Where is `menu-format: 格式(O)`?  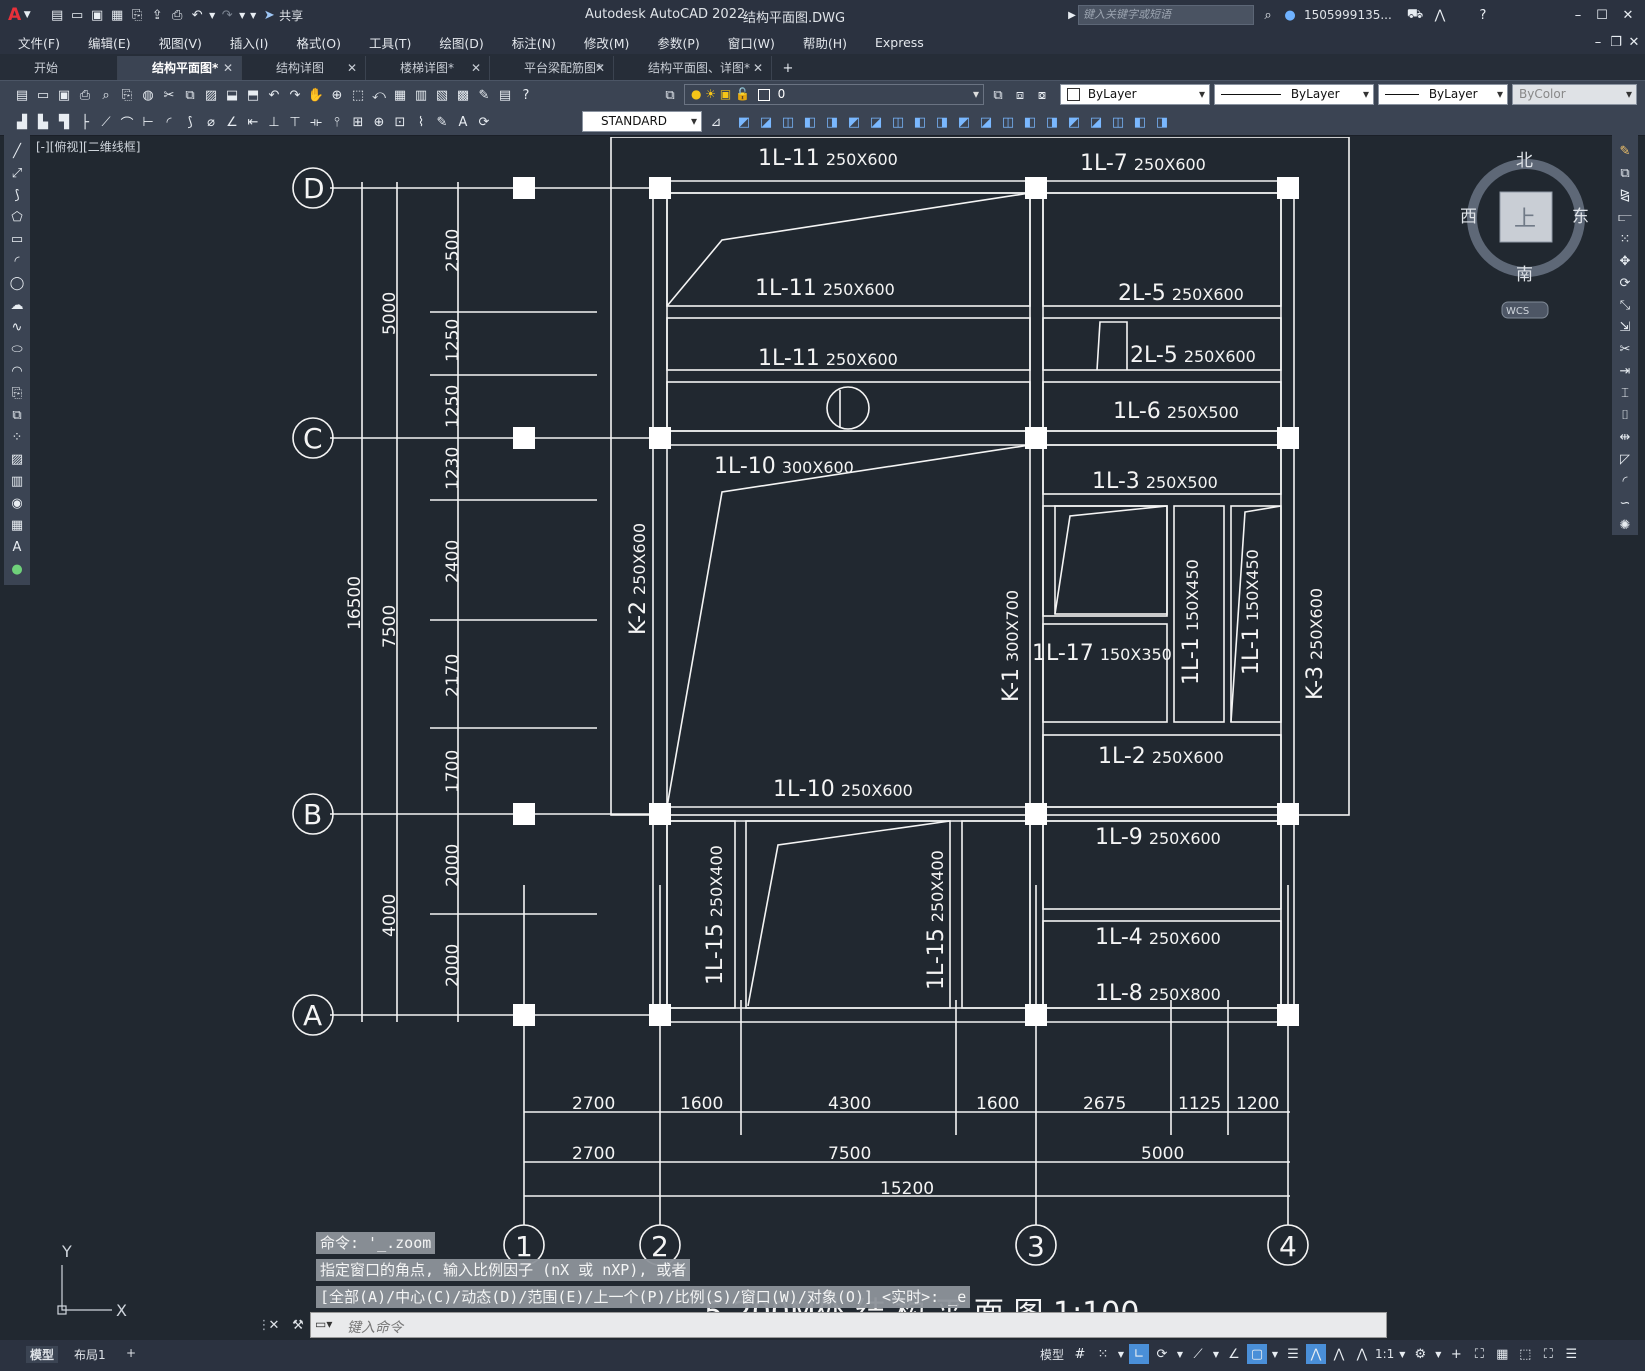
menu-format: 格式(O) is located at coordinates (318, 42).